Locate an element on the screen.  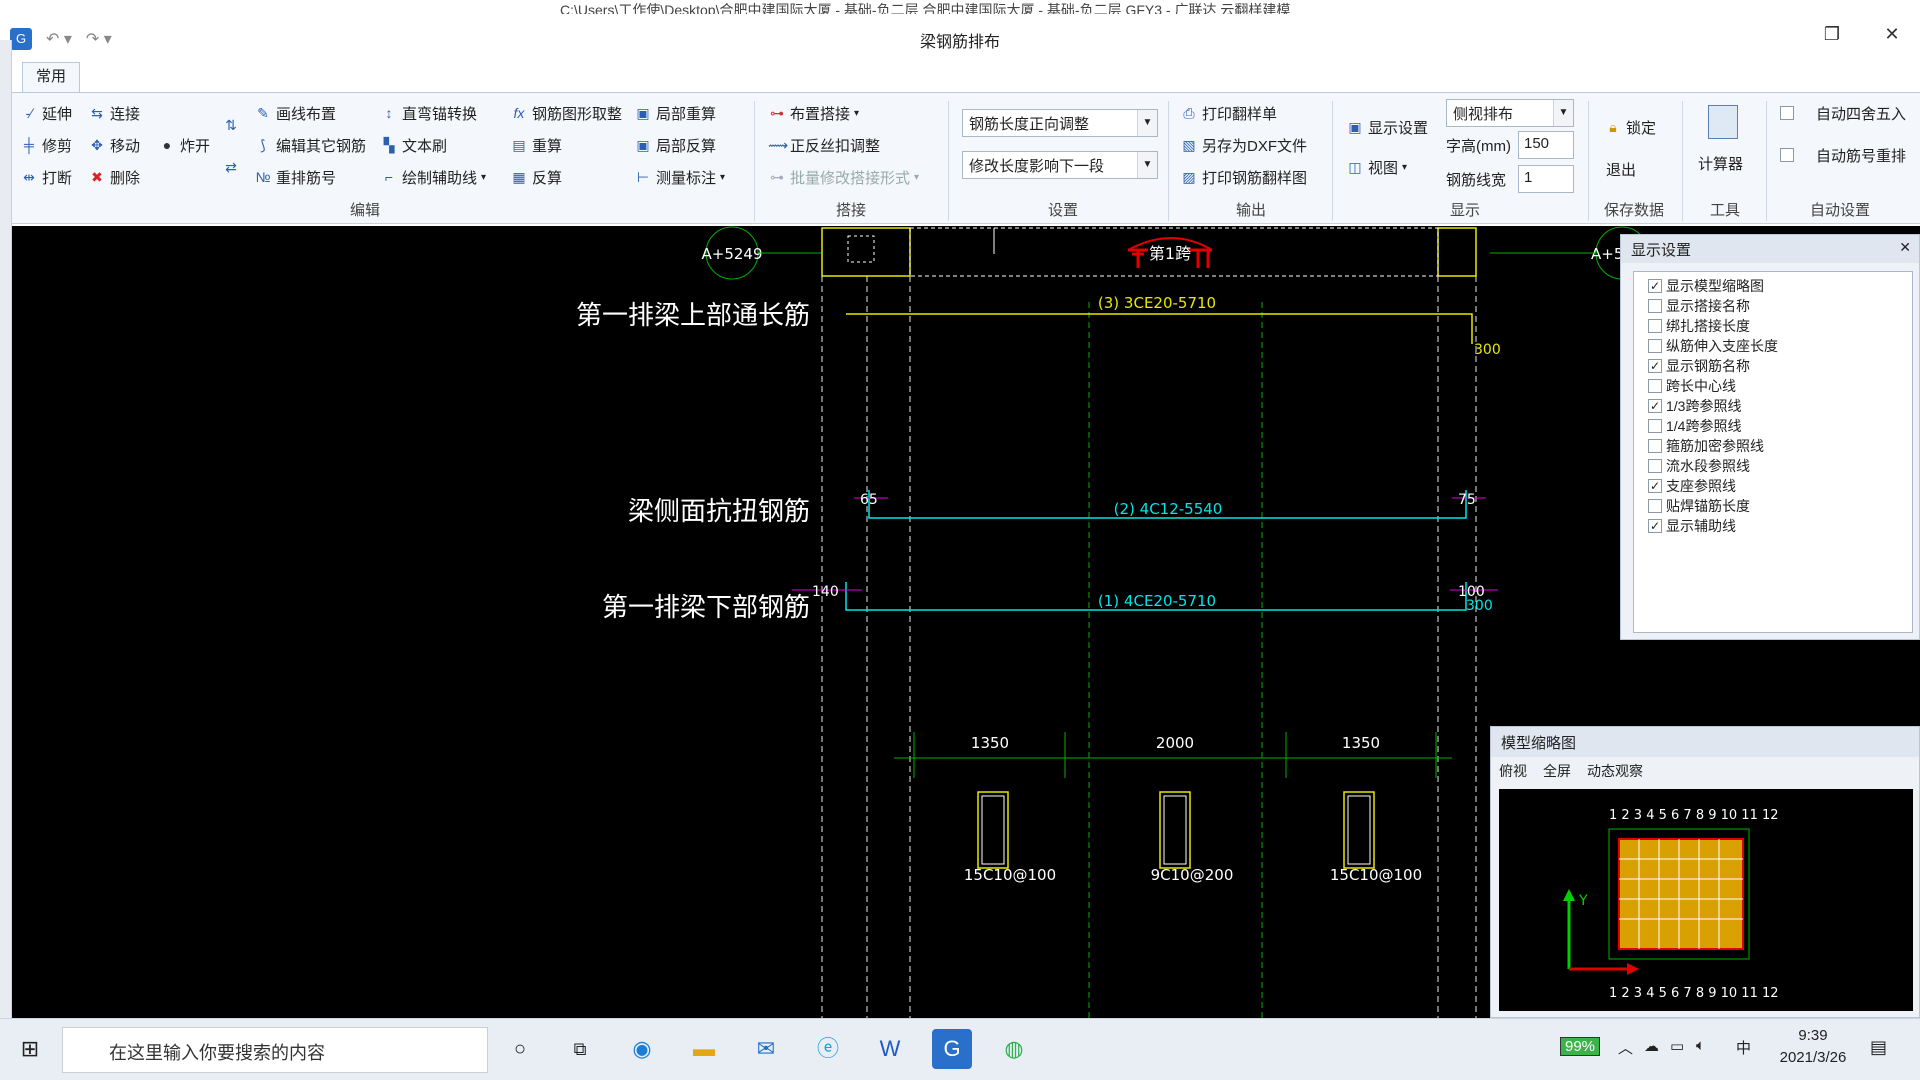
display-setting-label: 纵筋伸入支座长度 is located at coordinates (1722, 346).